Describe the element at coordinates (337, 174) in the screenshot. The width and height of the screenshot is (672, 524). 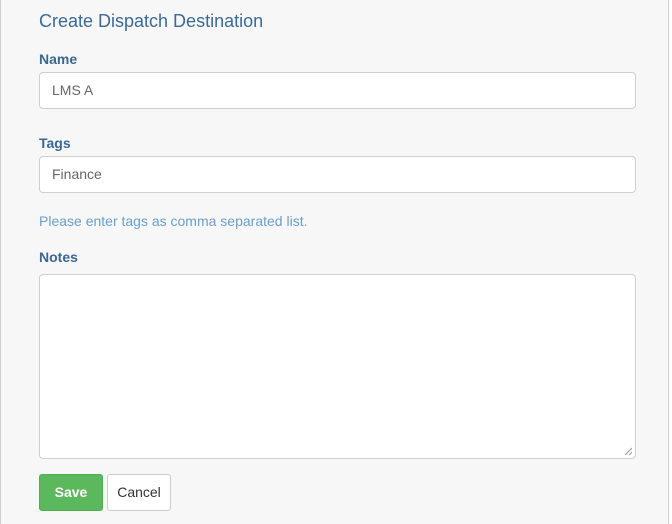
I see `tags-input: Finance` at that location.